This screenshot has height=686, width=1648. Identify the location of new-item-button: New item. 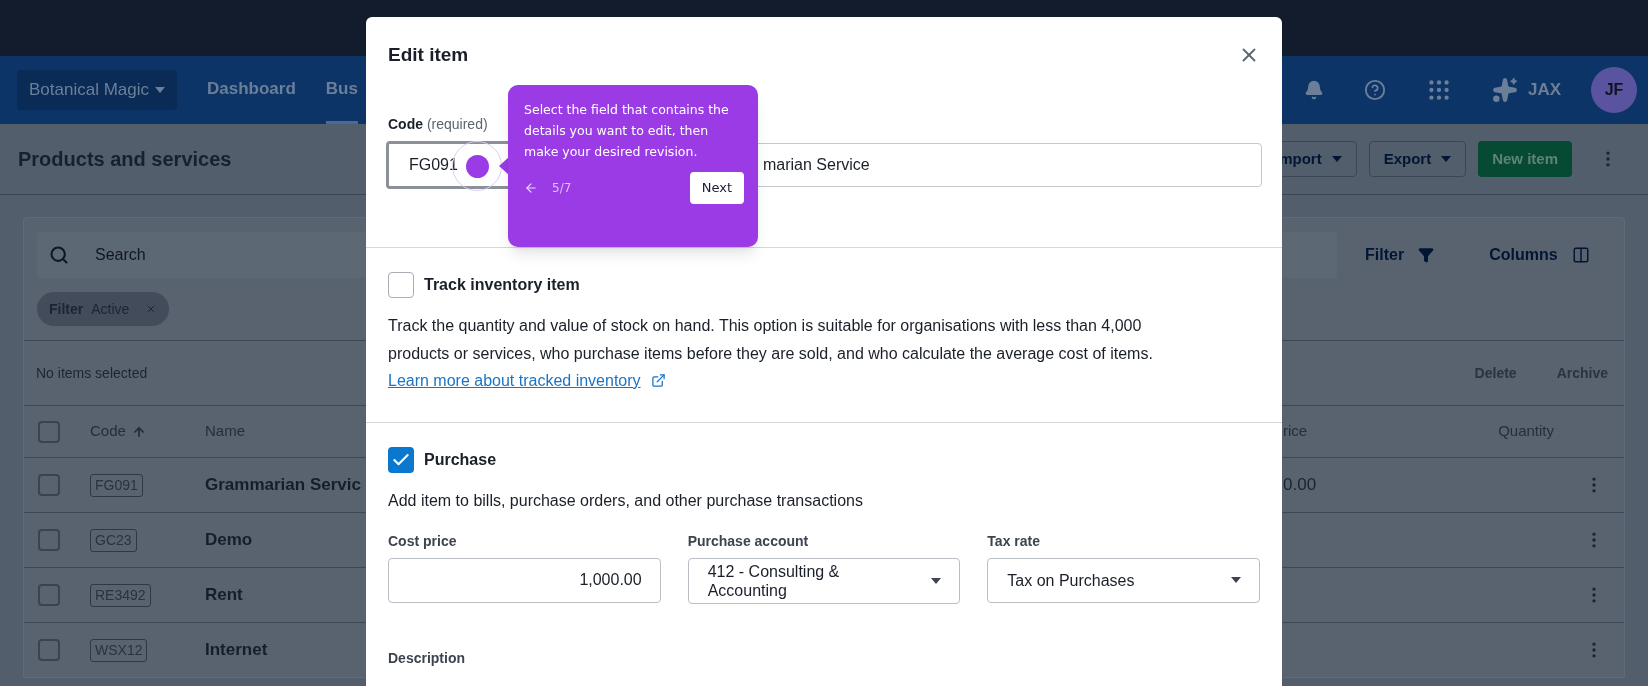
(1525, 159).